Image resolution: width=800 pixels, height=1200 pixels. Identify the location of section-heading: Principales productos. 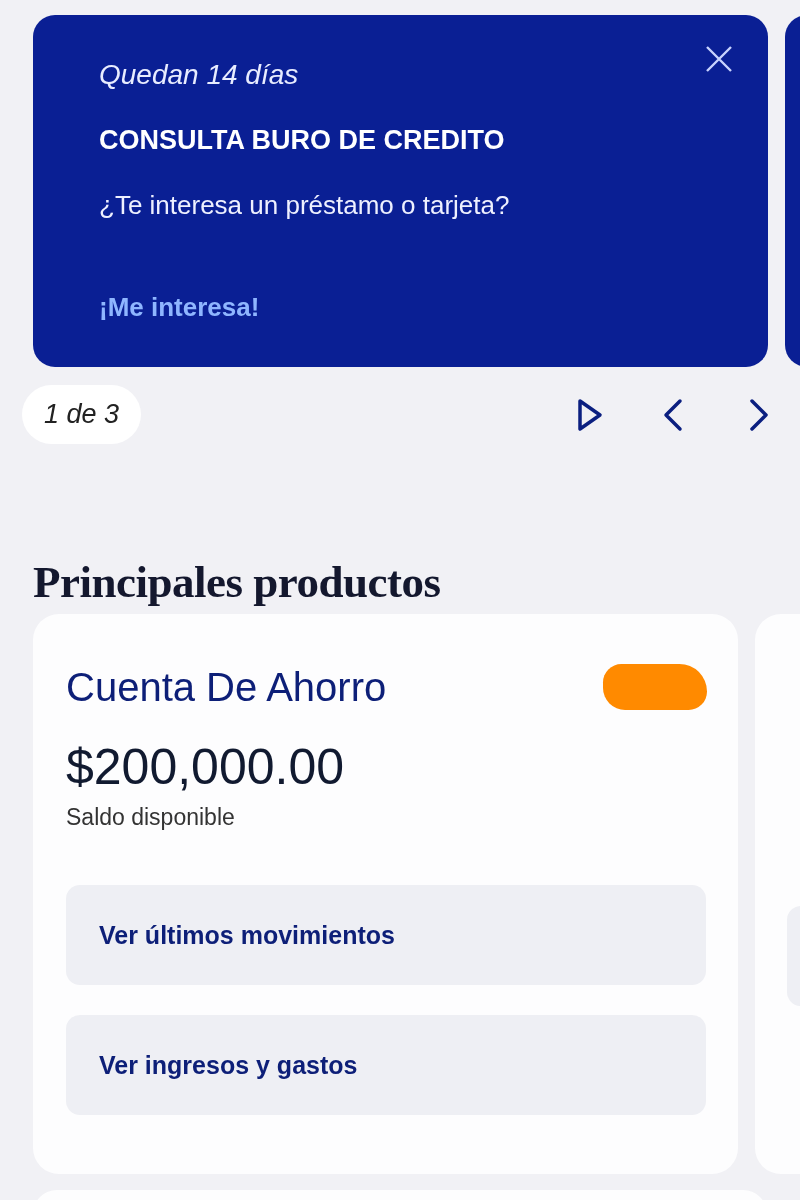
(237, 582).